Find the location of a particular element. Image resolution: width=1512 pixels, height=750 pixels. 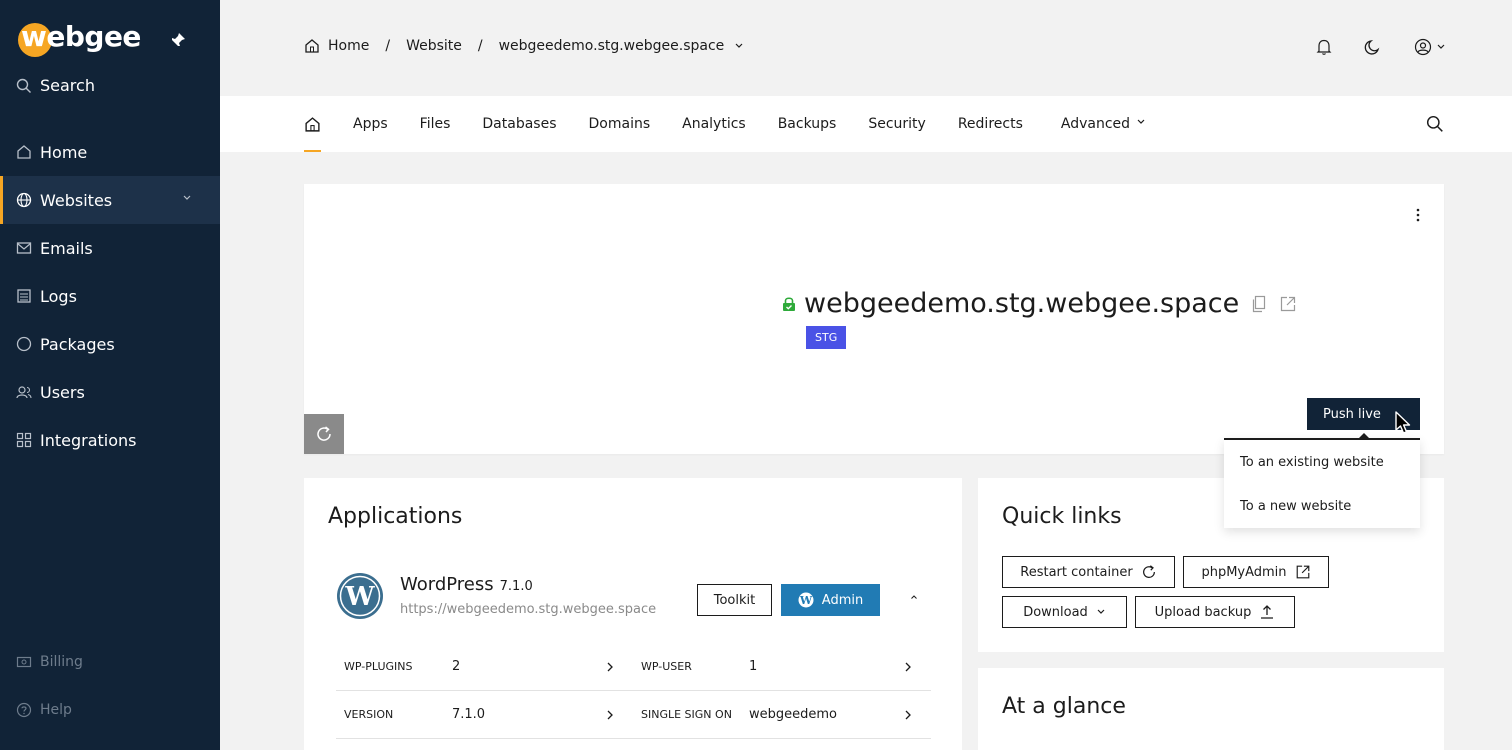

more-options-icon is located at coordinates (1418, 215).